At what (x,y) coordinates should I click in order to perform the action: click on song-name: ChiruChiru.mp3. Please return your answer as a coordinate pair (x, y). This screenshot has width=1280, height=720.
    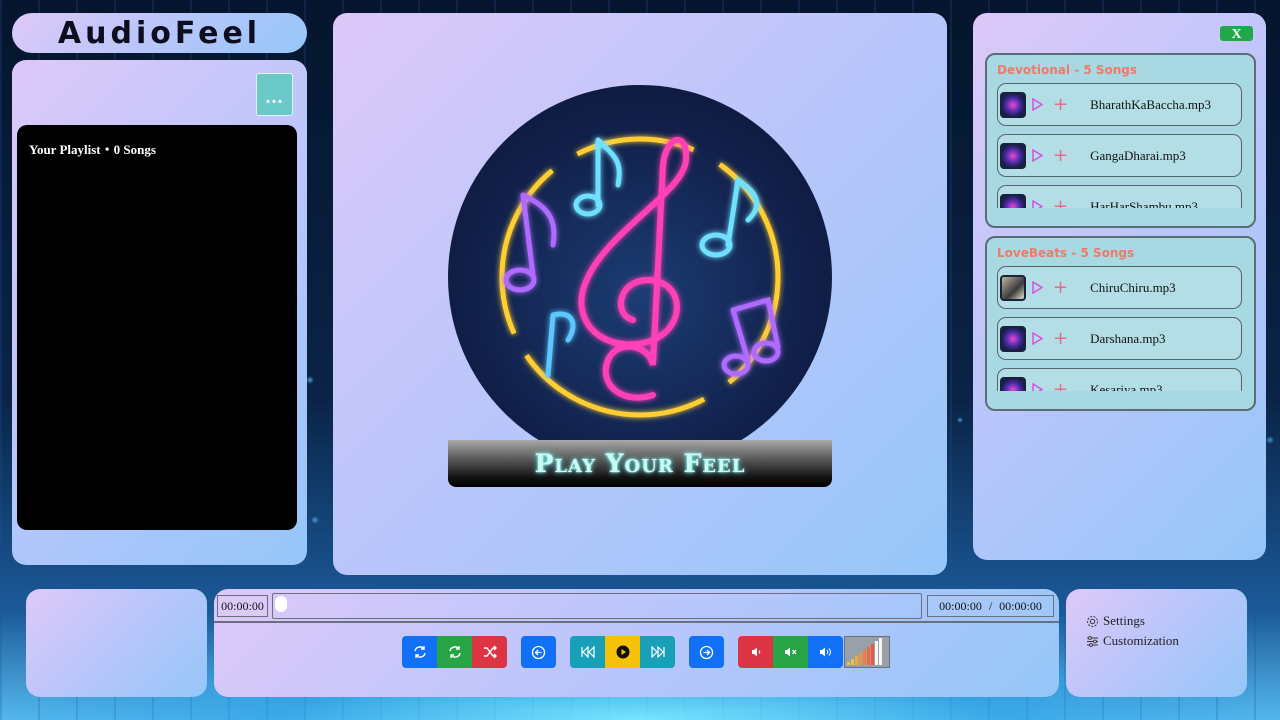
    Looking at the image, I should click on (1133, 287).